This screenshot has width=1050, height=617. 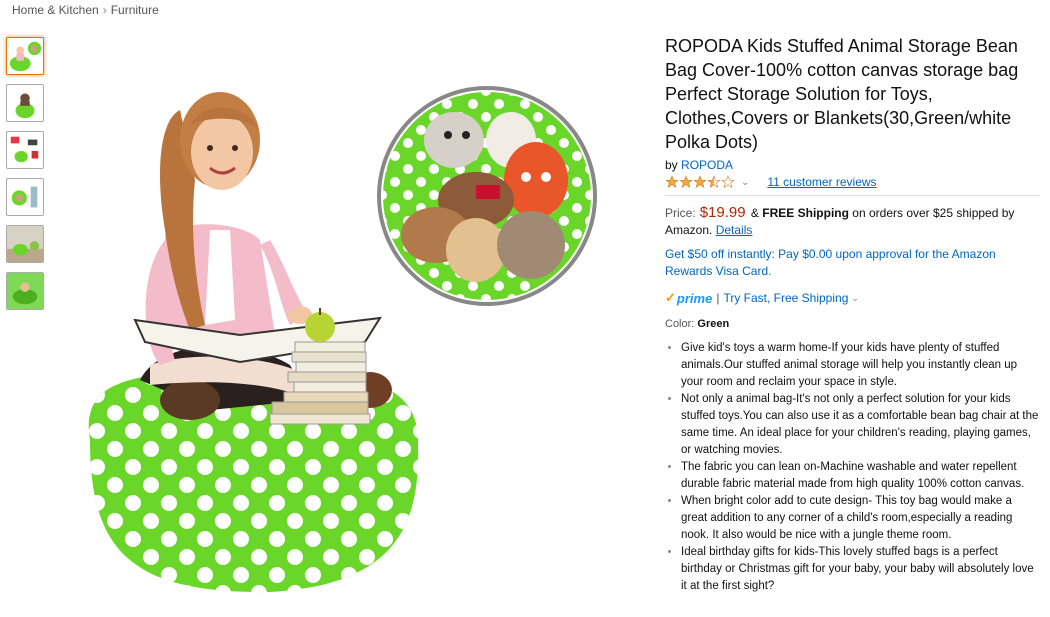 What do you see at coordinates (734, 230) in the screenshot?
I see `shipping-details-link: Details` at bounding box center [734, 230].